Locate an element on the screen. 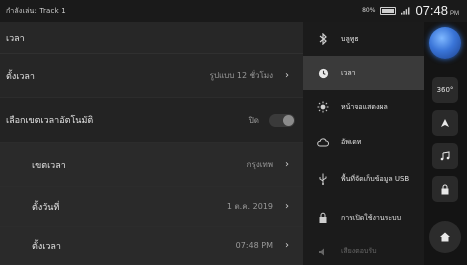 Image resolution: width=467 pixels, height=265 pixels. clock-time: 07:48 is located at coordinates (431, 10).